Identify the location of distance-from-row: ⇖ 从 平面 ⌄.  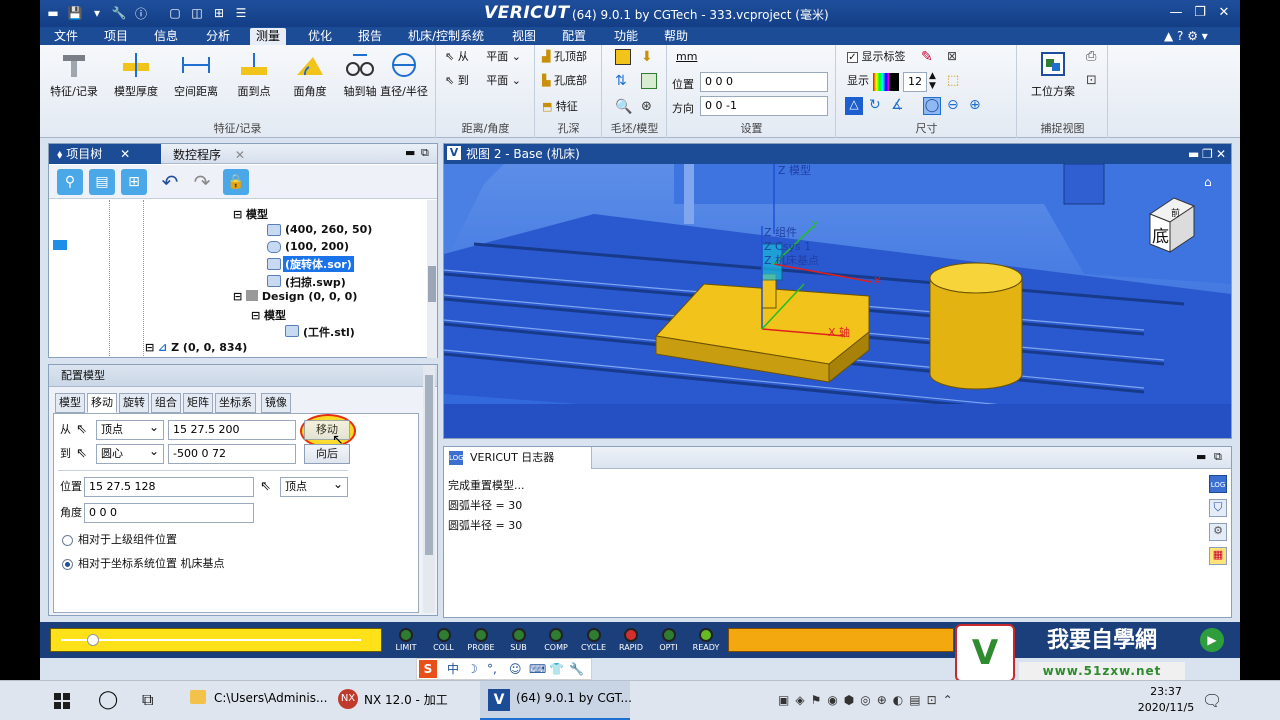
(483, 57).